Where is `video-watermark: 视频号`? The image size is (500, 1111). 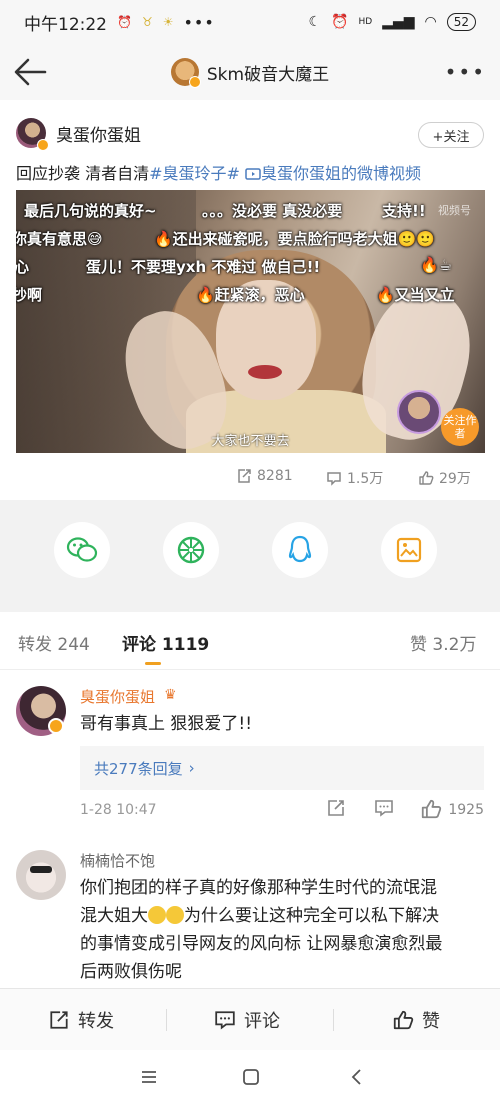 video-watermark: 视频号 is located at coordinates (454, 210).